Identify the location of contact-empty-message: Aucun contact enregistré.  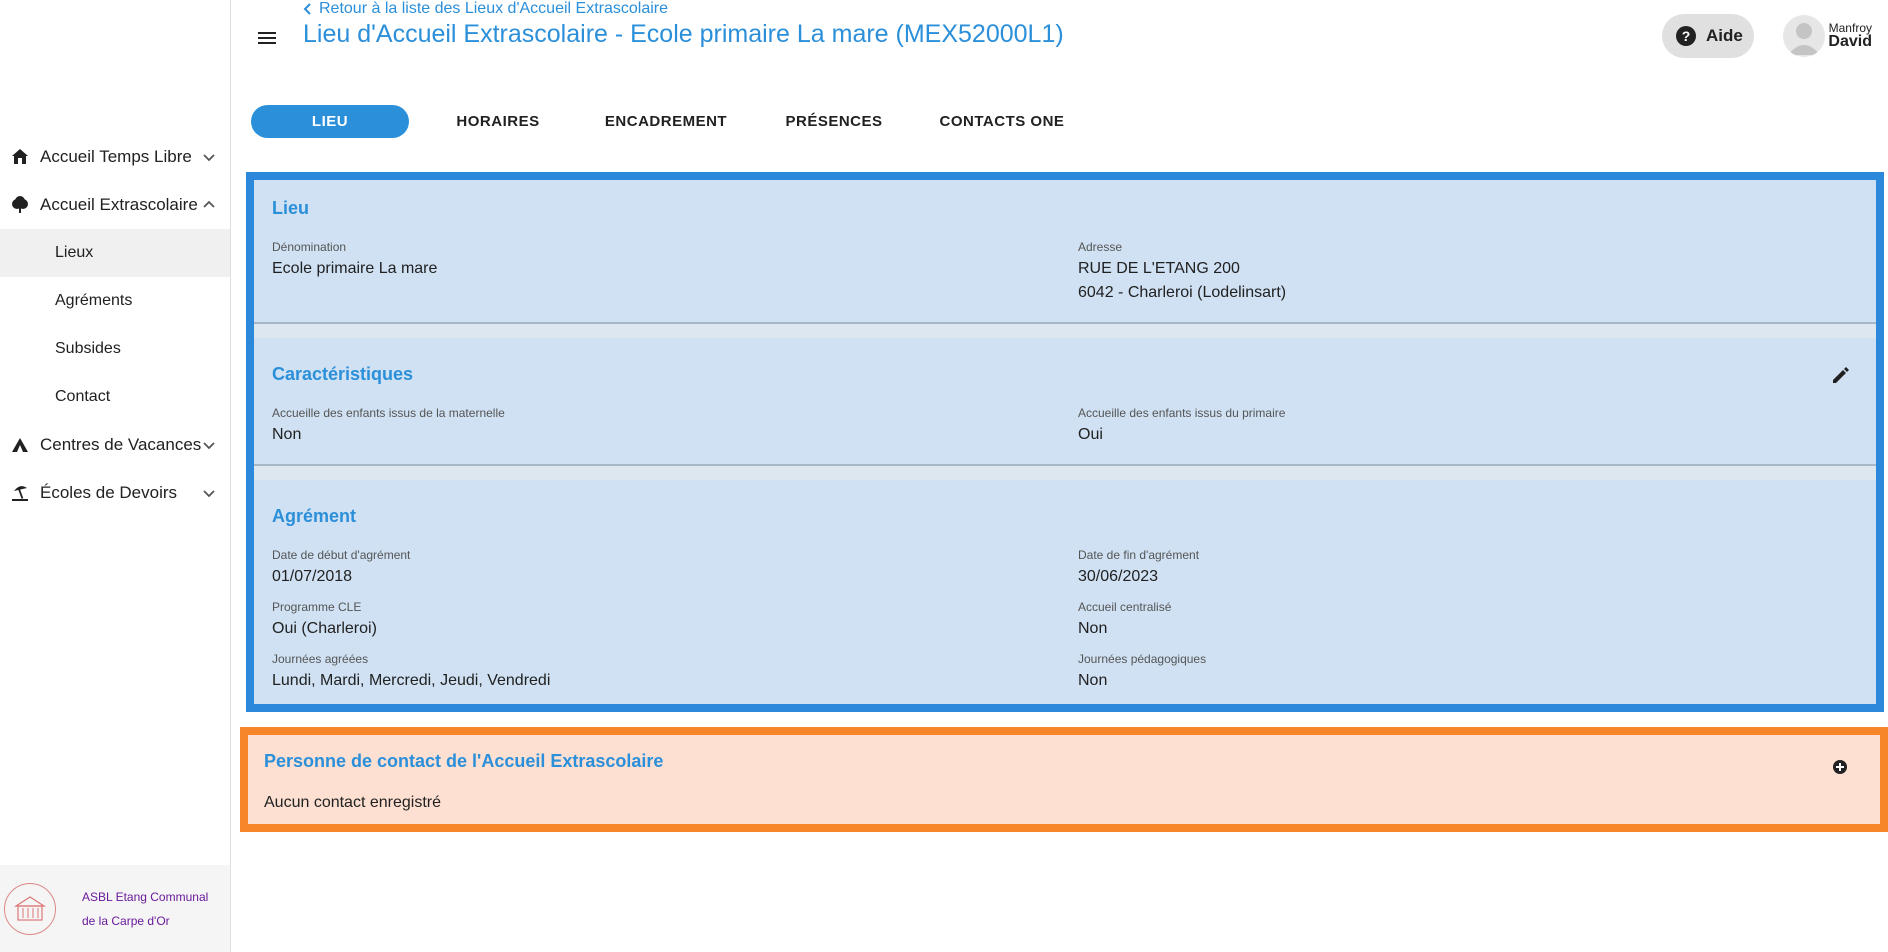
(352, 802).